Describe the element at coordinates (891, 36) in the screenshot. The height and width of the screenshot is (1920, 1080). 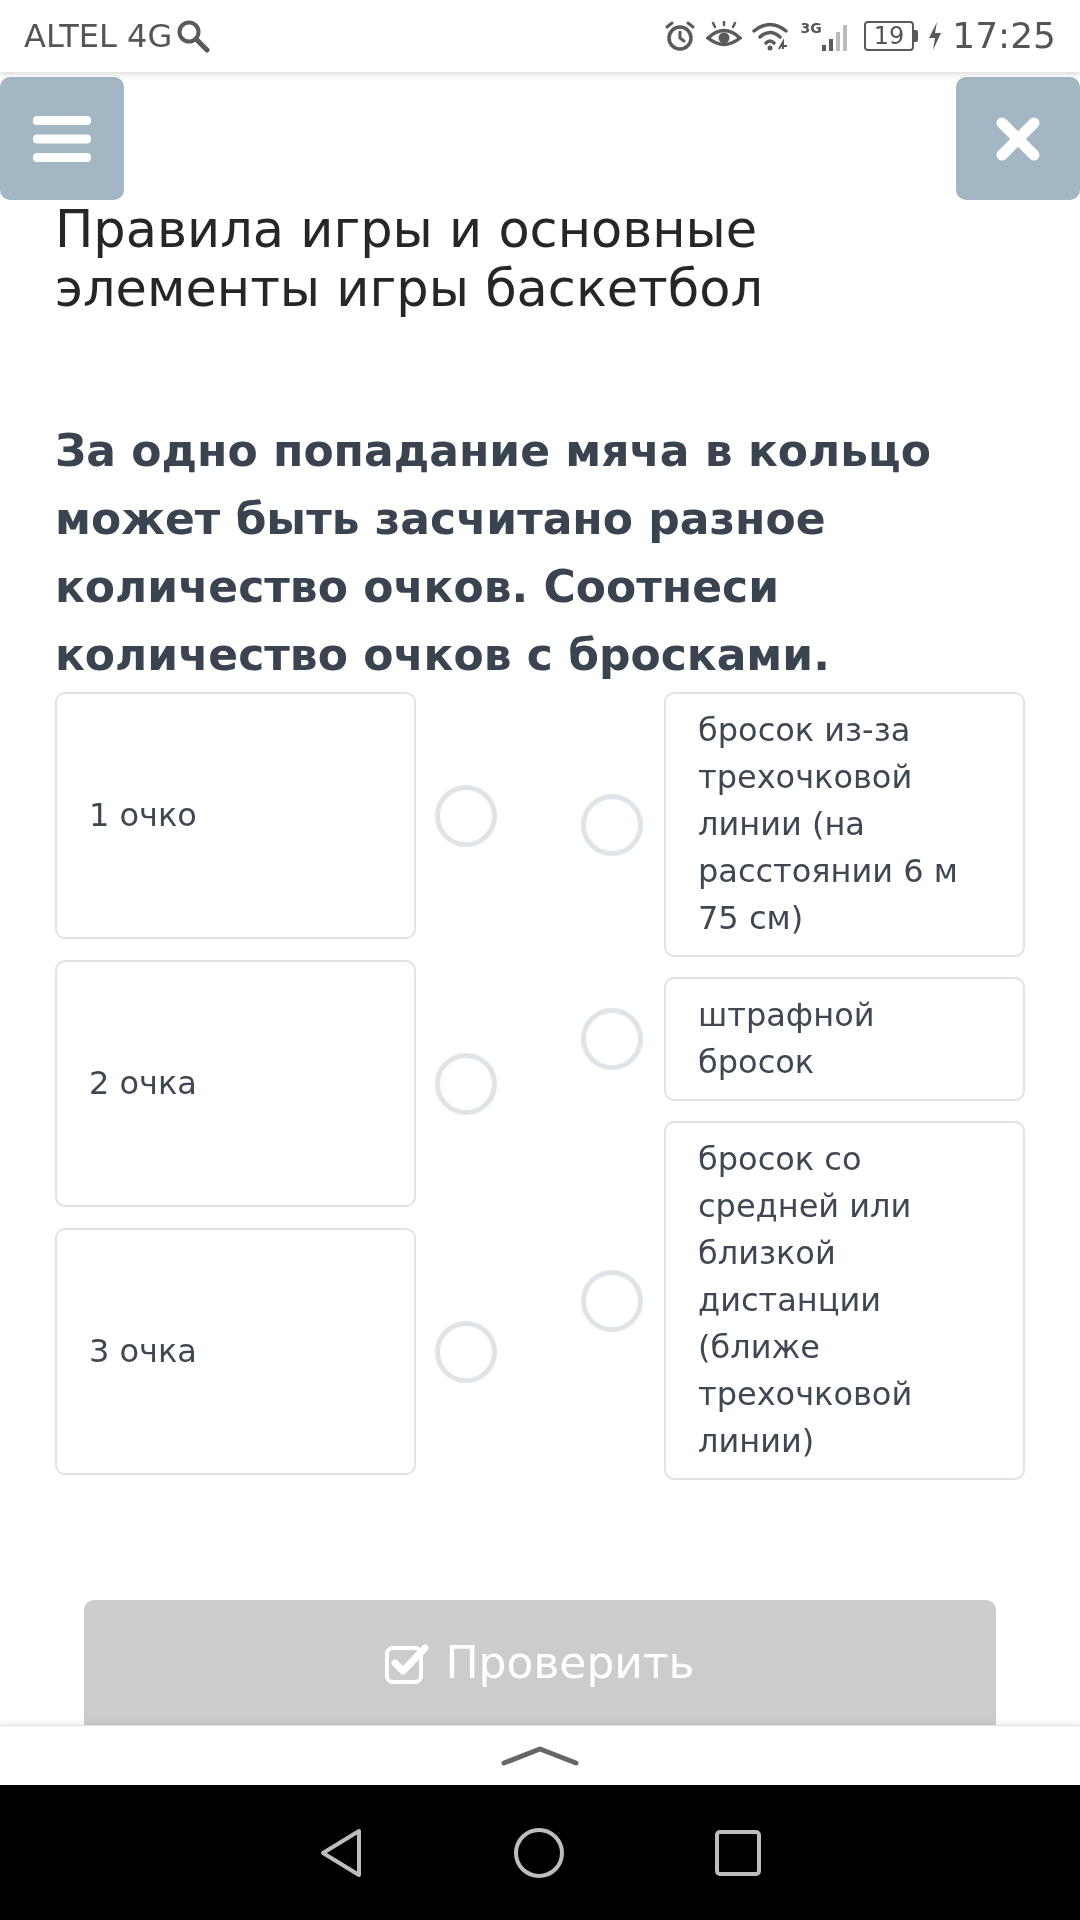
I see `battery-indicator: 19` at that location.